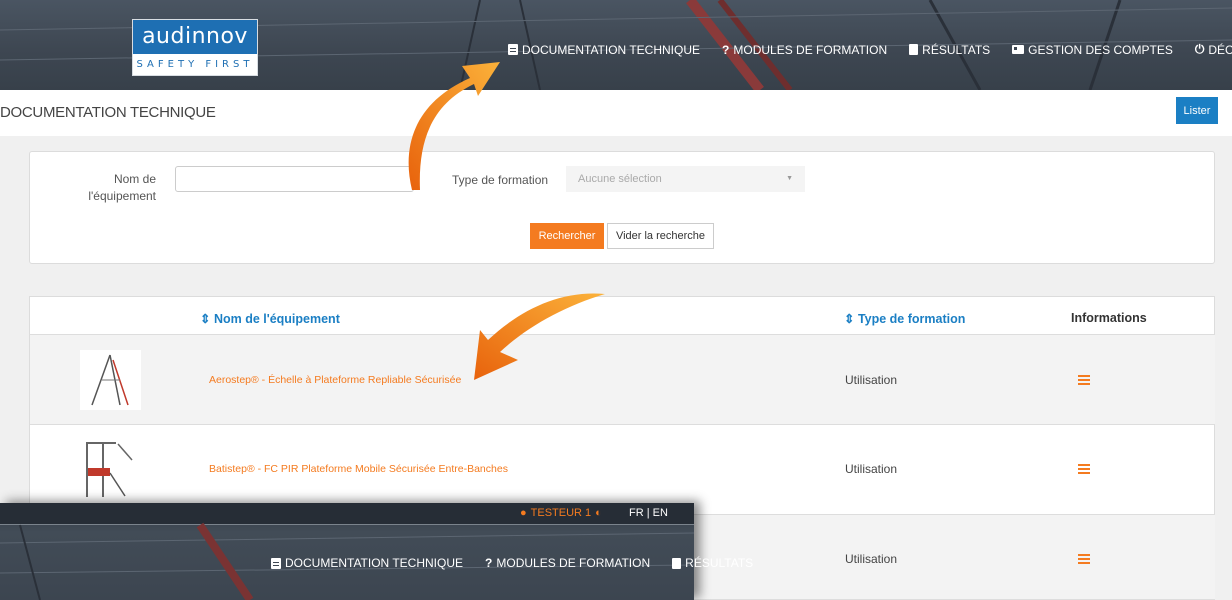 The image size is (1232, 600). I want to click on platform-image, so click(109, 469).